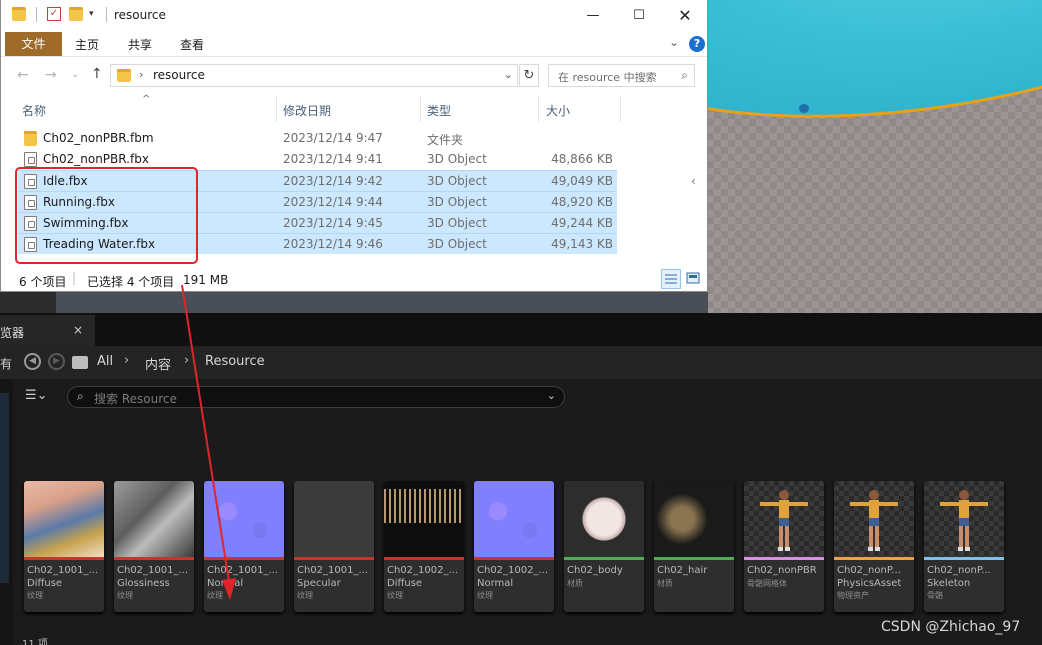  Describe the element at coordinates (529, 75) in the screenshot. I see `refresh-button: ↻` at that location.